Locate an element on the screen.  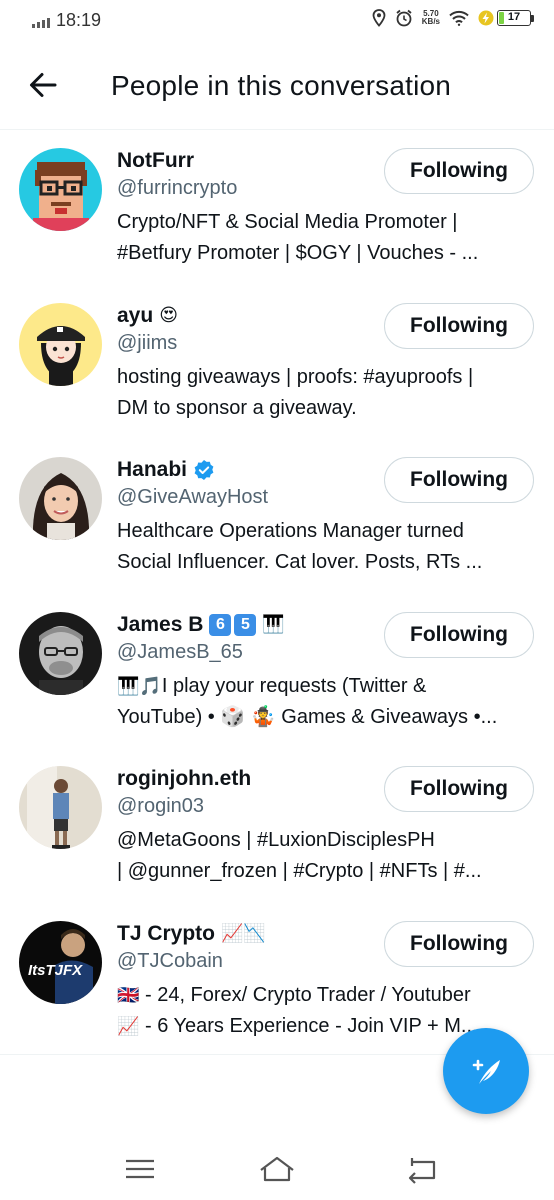
avatar-tjcrypto: ItsTJFX is located at coordinates (60, 962).